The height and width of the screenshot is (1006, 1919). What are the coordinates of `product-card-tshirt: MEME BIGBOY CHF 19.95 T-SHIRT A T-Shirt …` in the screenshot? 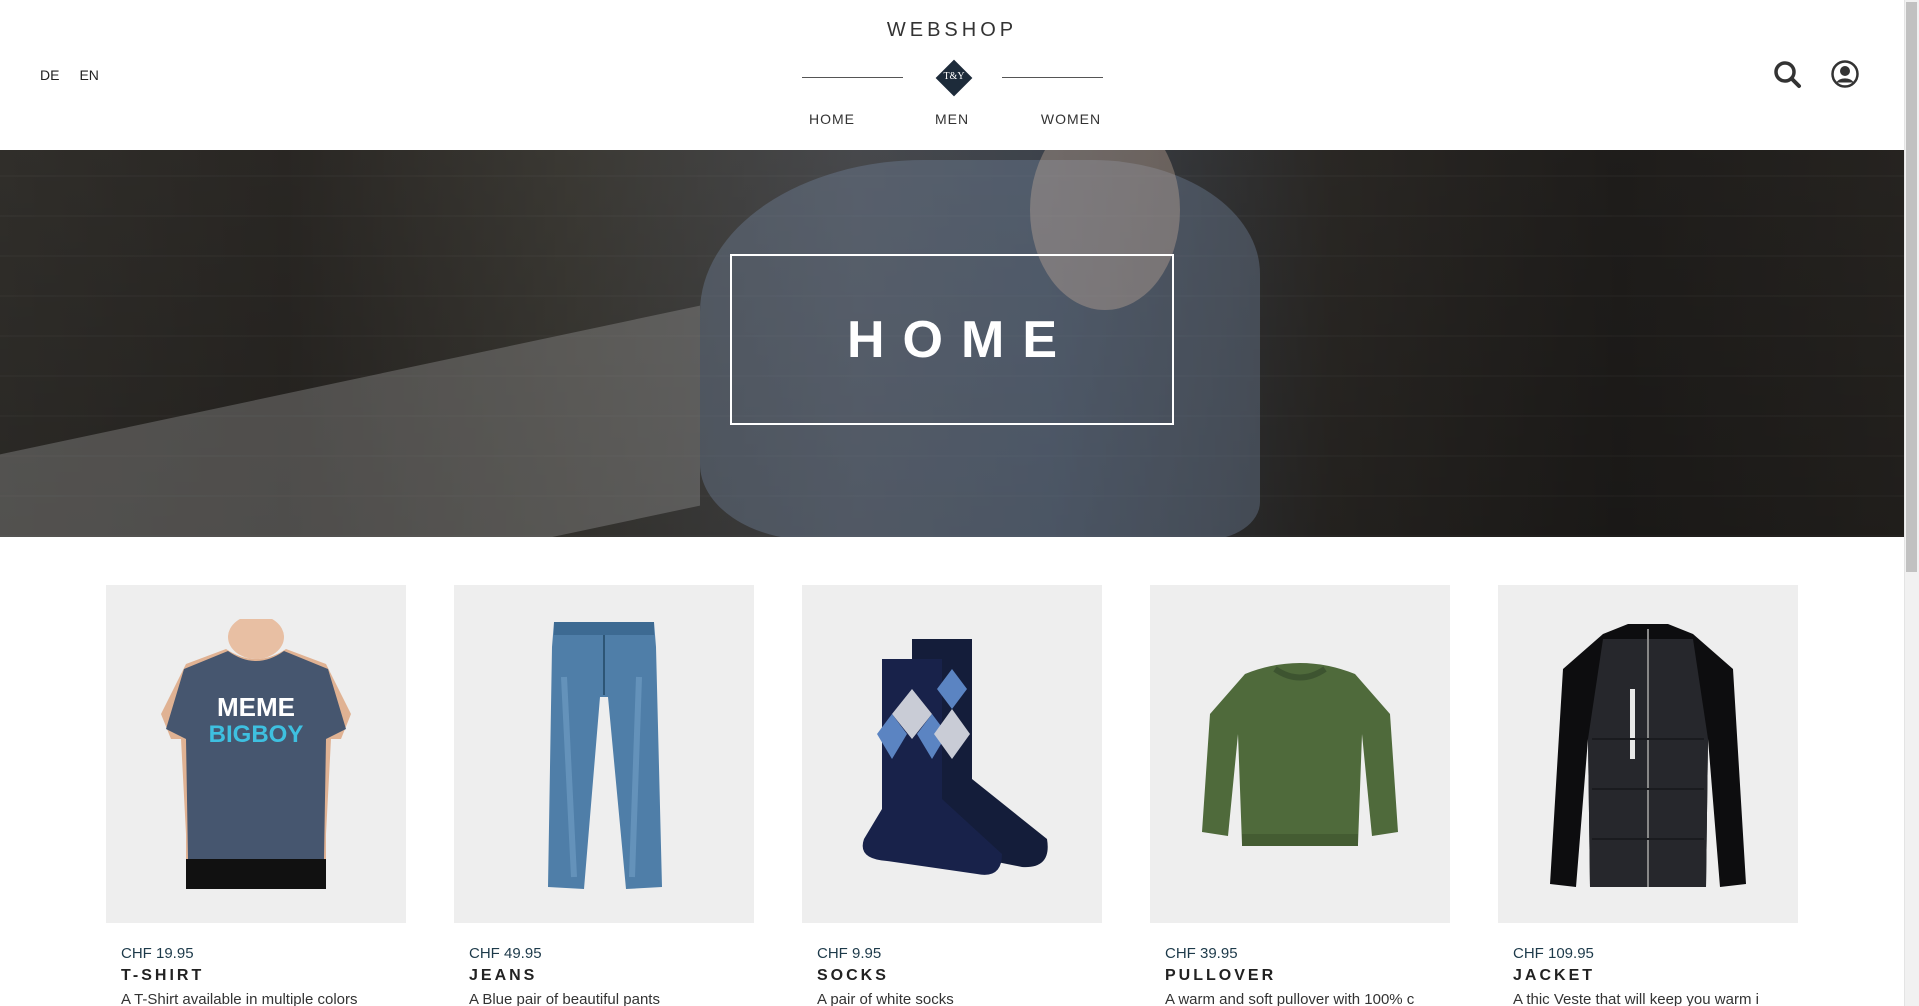 It's located at (256, 795).